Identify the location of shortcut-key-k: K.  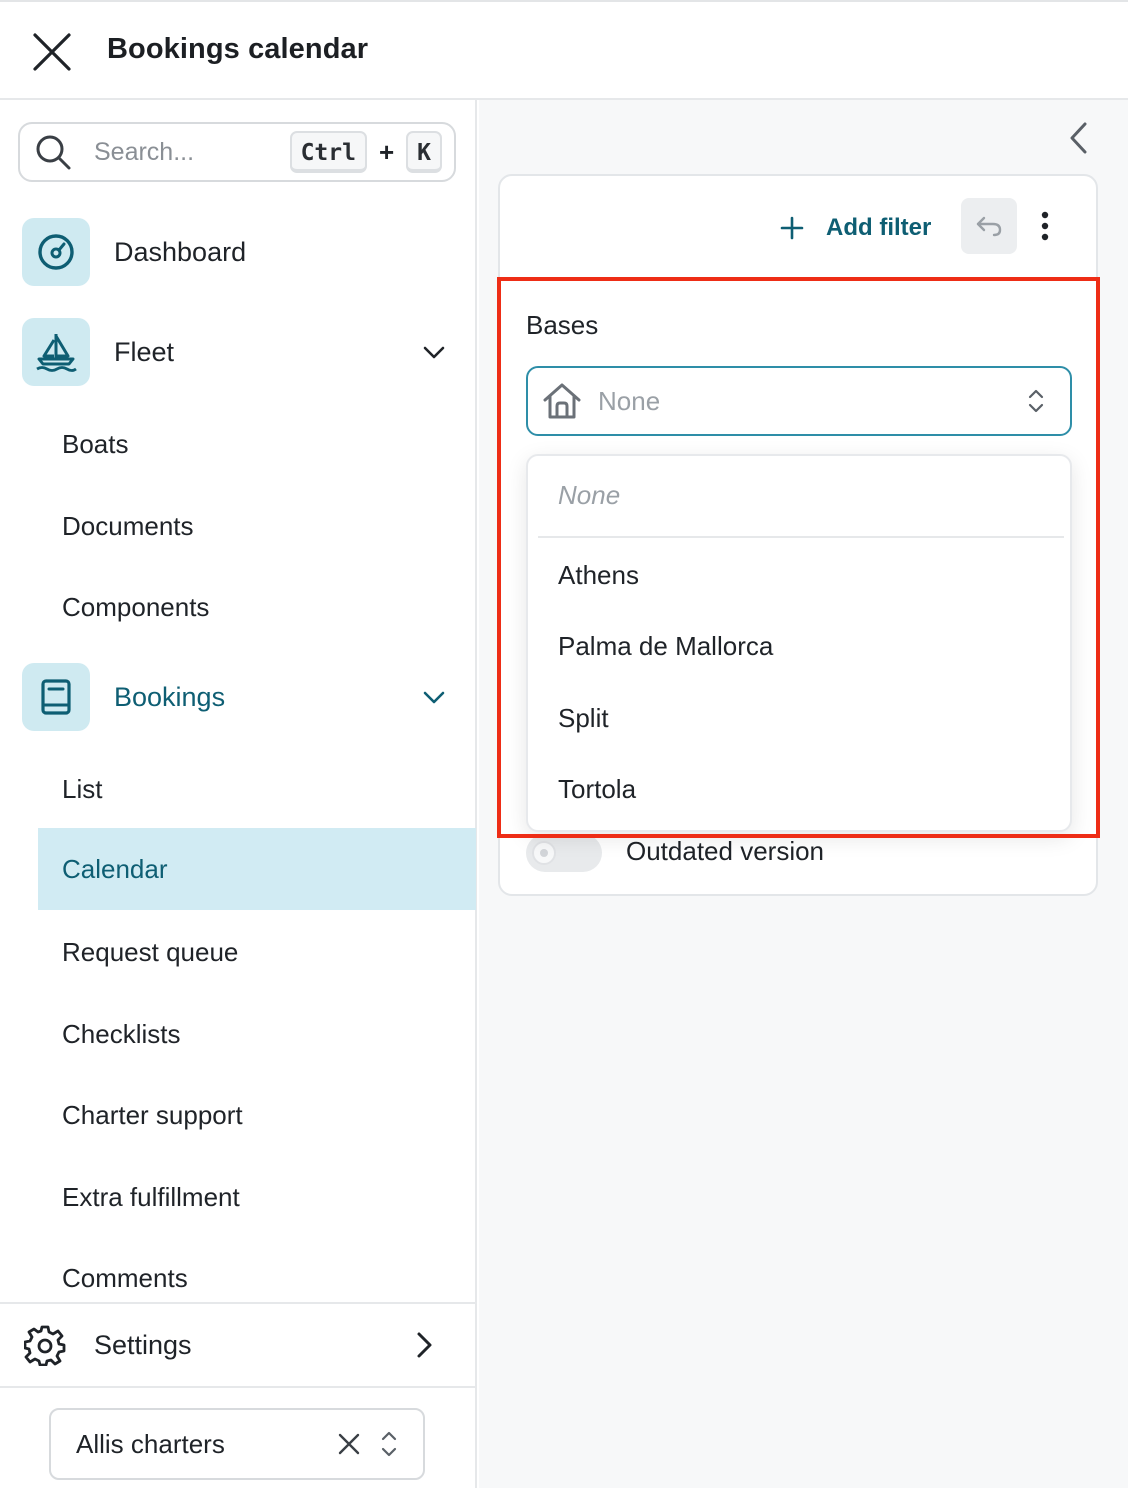
(424, 152).